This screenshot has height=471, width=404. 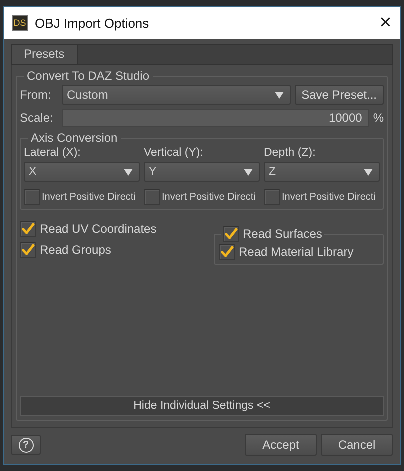 I want to click on close-icon: ✕, so click(x=385, y=23).